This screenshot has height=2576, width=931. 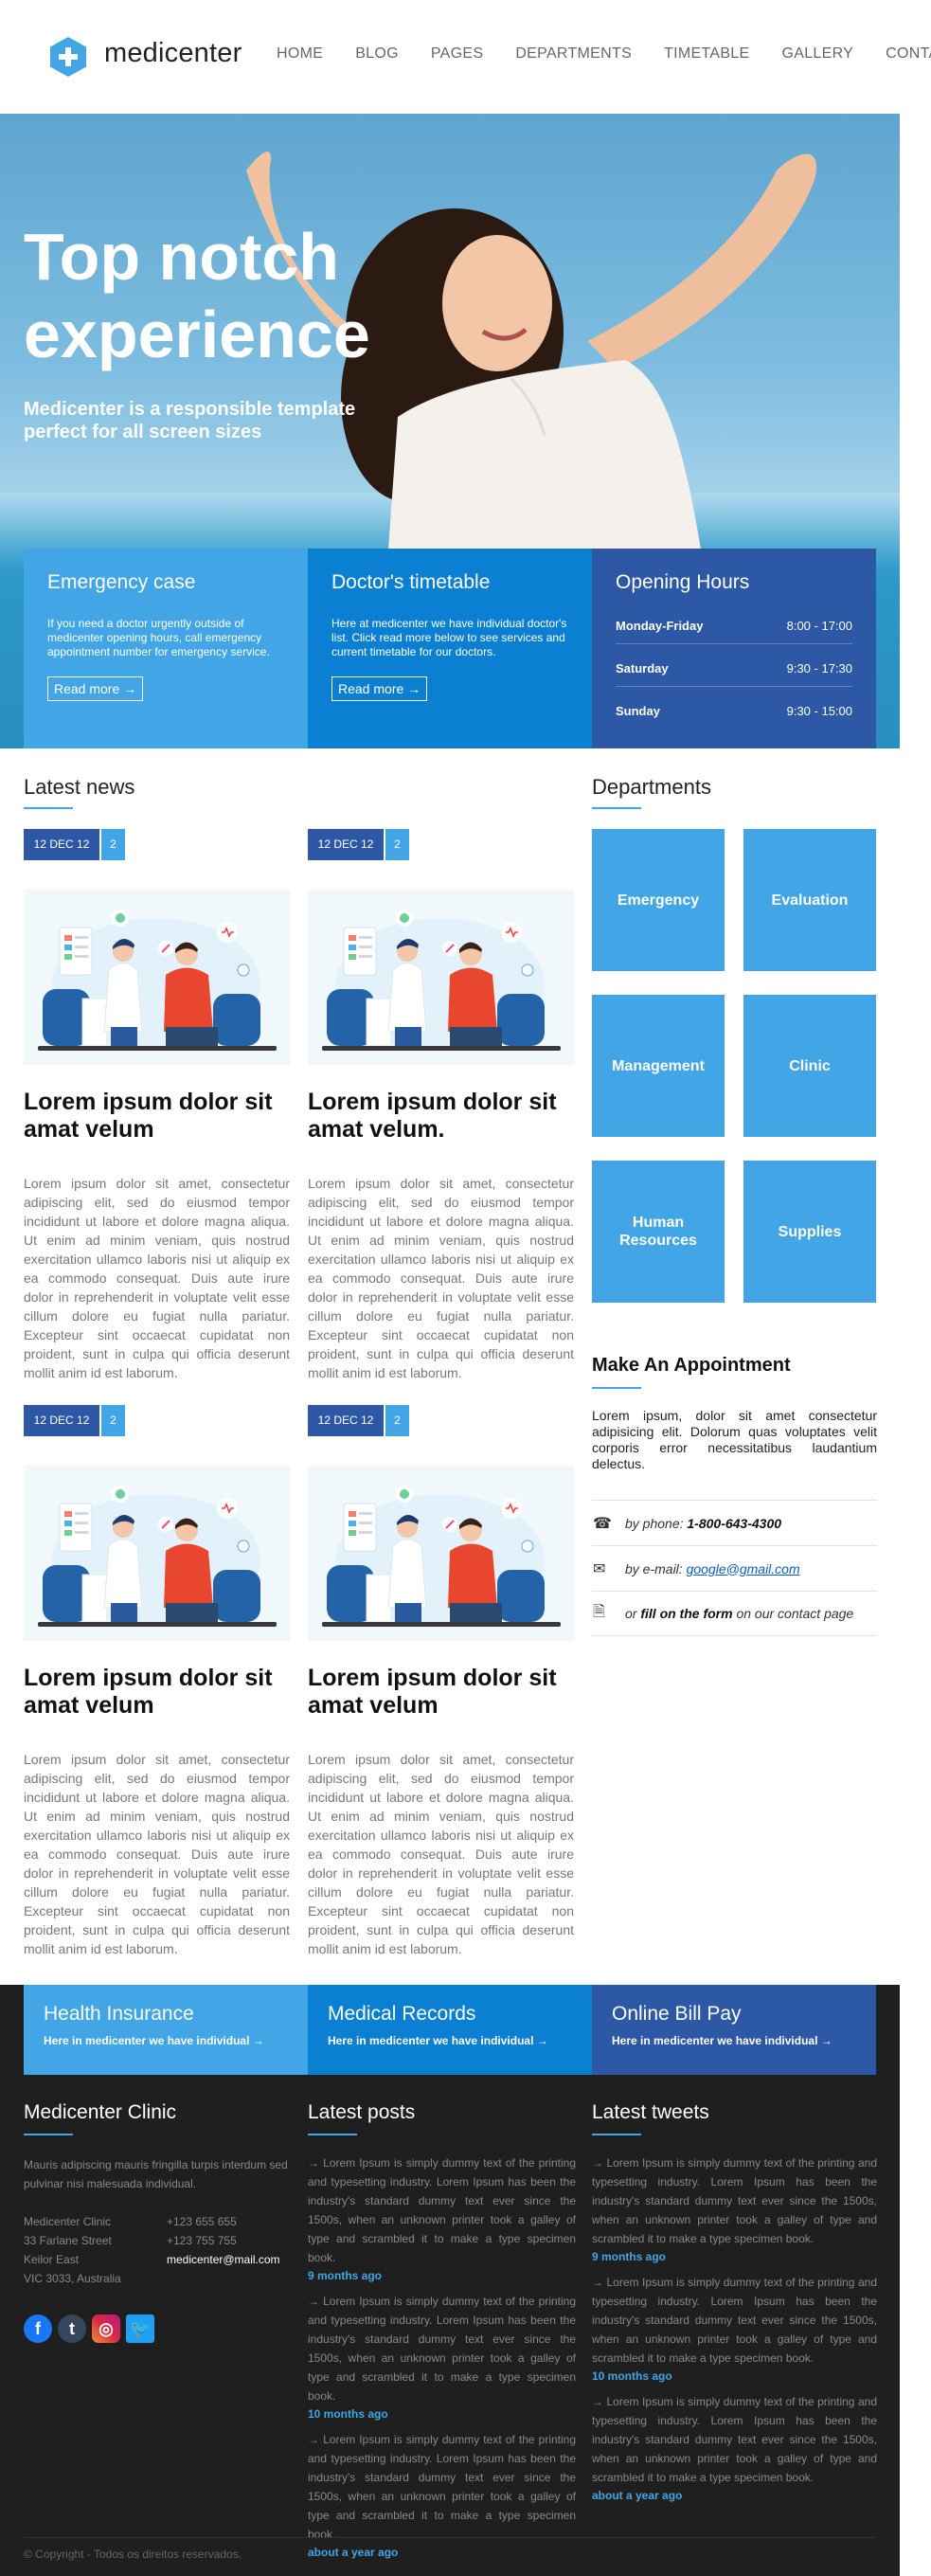 I want to click on department-supplies: Supplies, so click(x=809, y=1232).